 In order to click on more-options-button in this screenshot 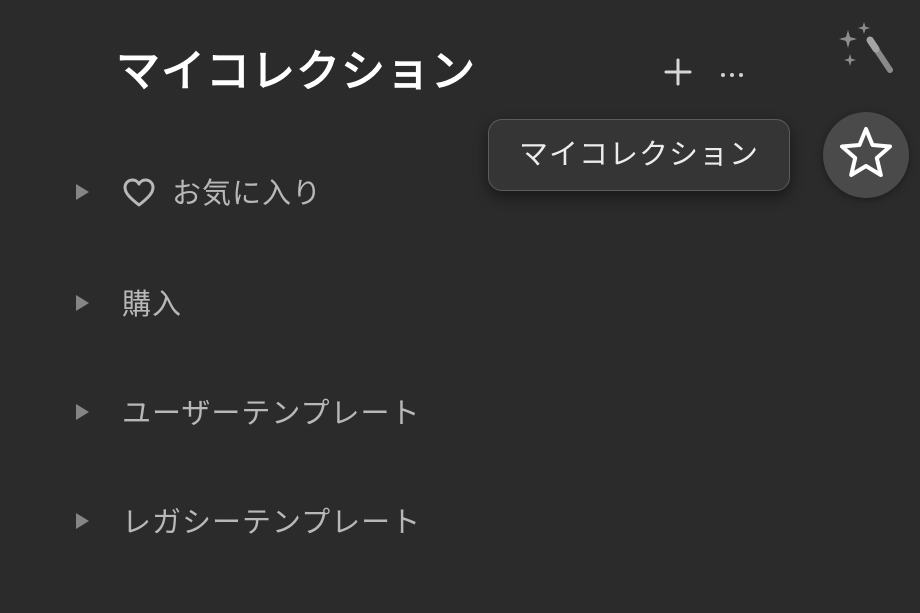, I will do `click(733, 74)`.